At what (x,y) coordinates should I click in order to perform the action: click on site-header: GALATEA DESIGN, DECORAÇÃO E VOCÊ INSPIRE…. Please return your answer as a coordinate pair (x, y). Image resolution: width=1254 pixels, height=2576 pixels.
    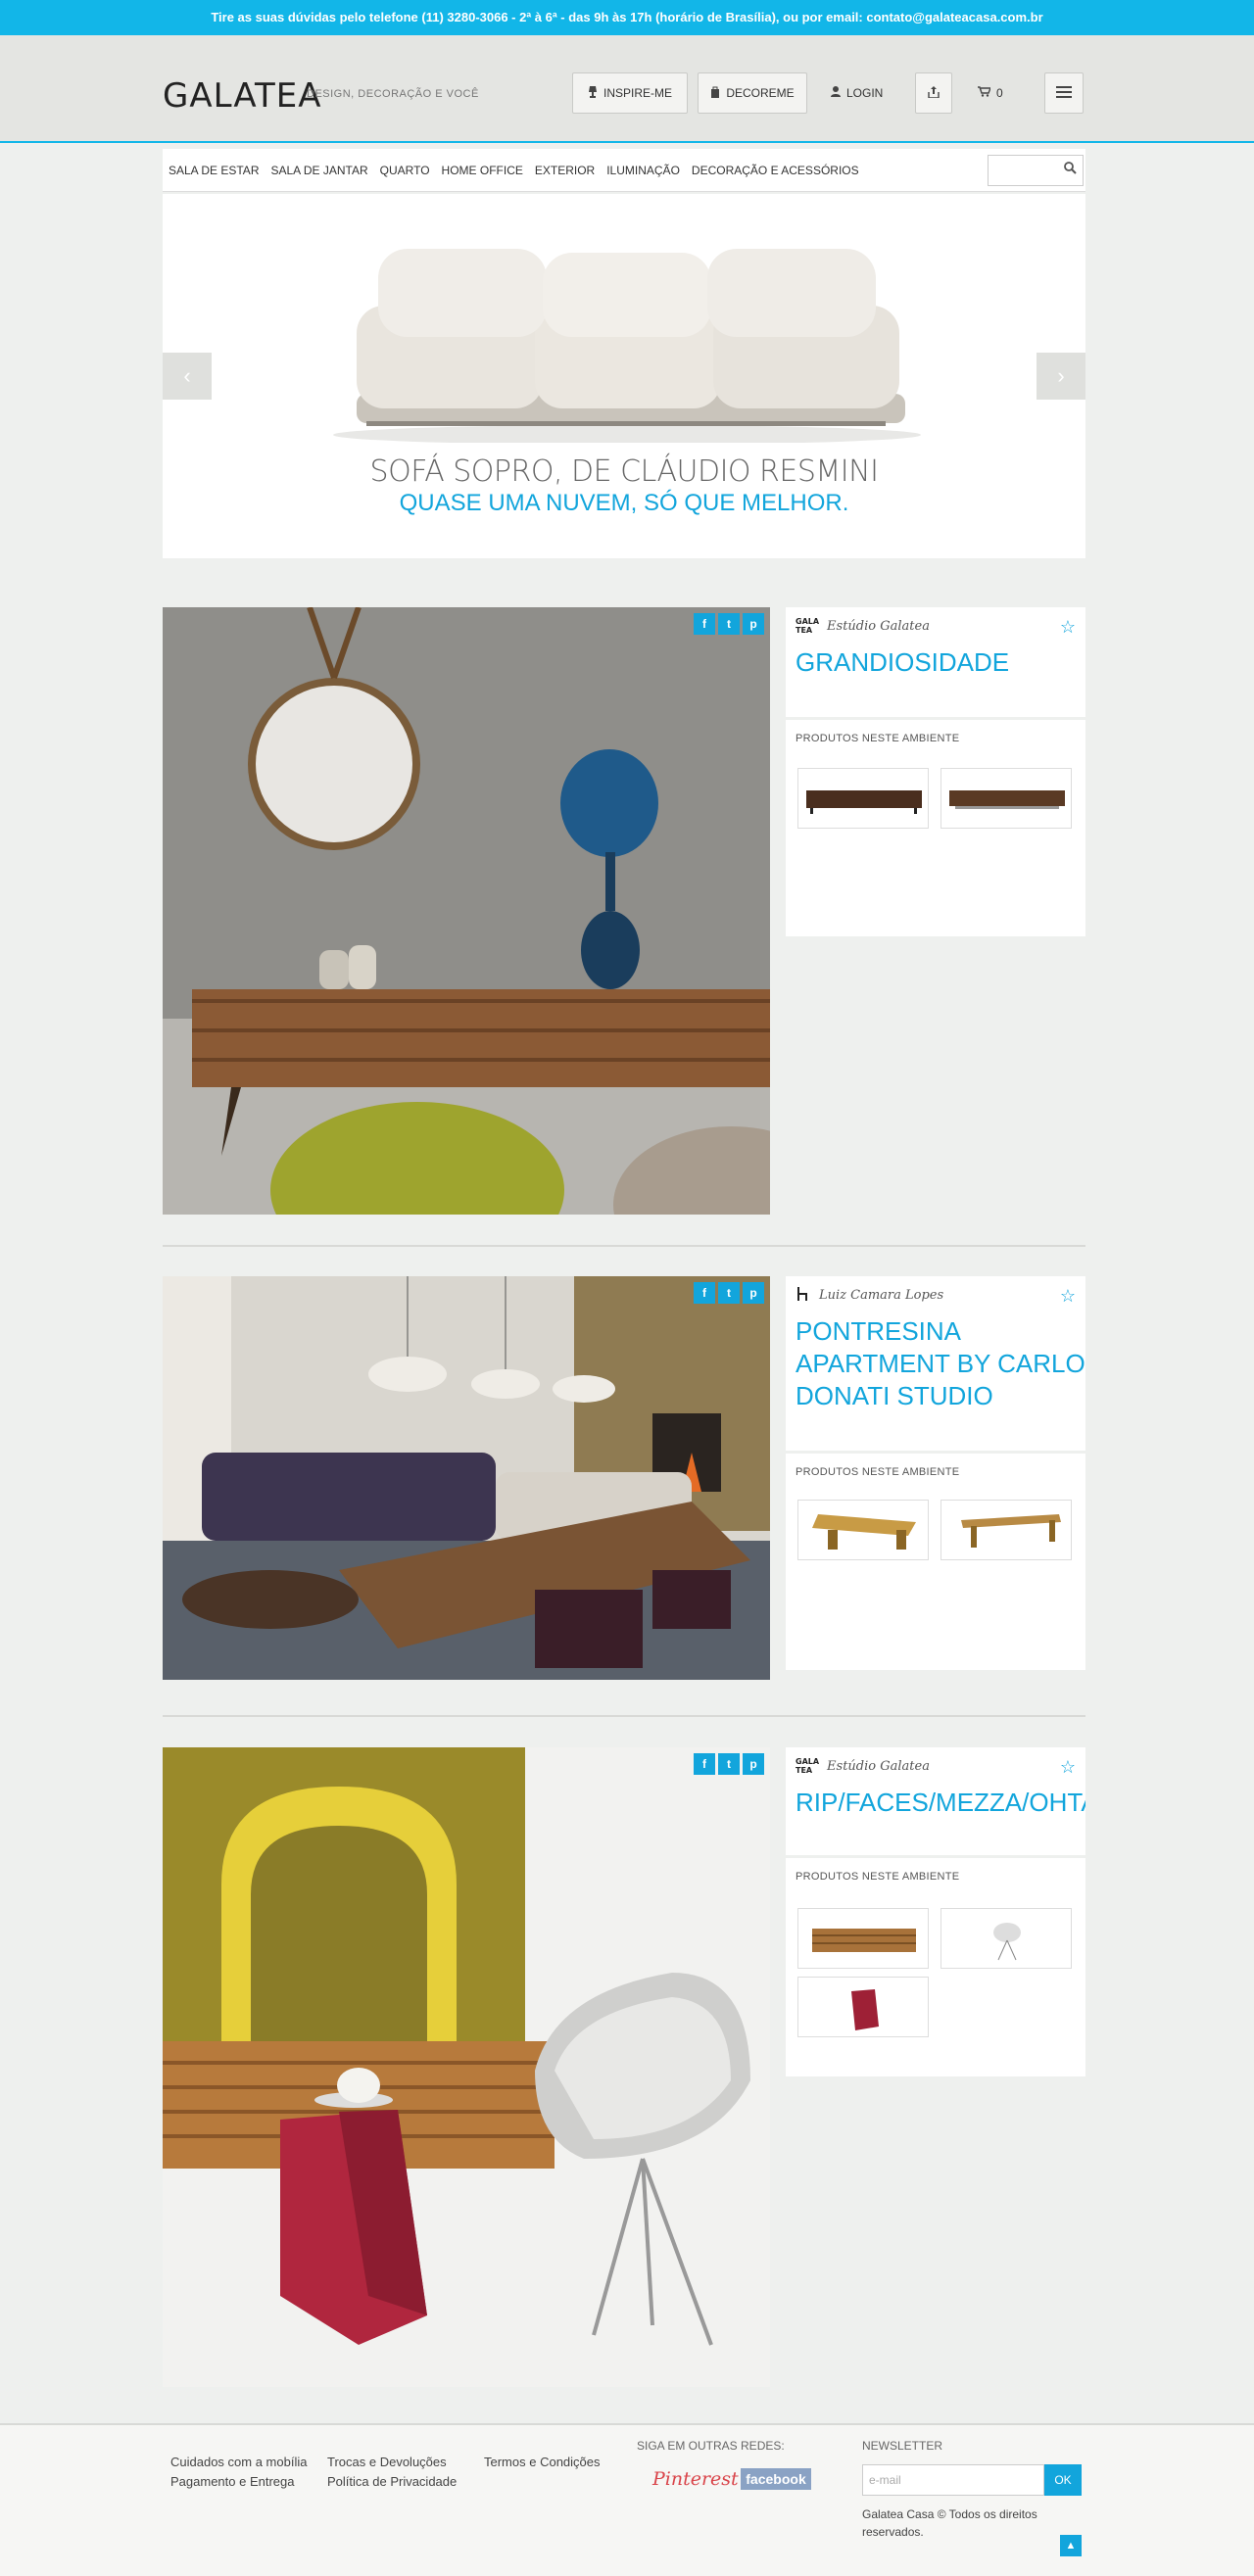
    Looking at the image, I should click on (627, 89).